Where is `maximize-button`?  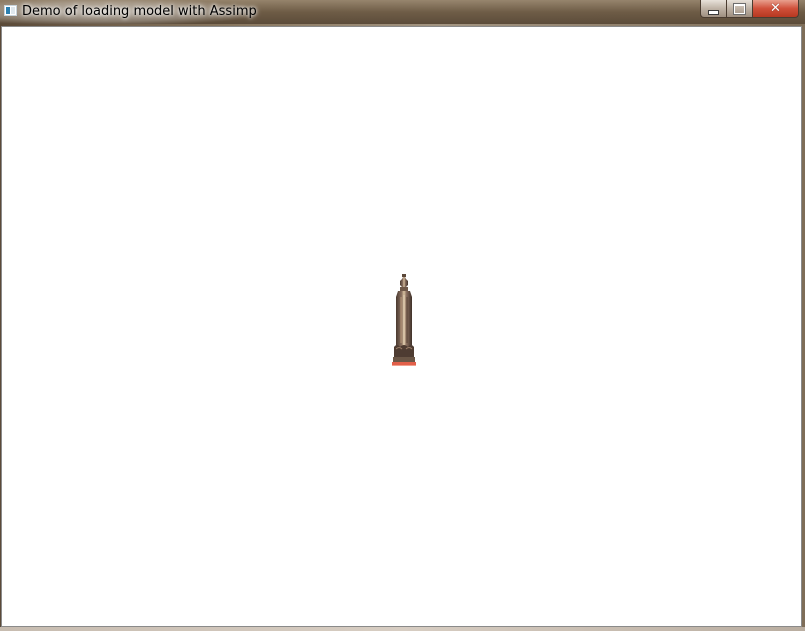
maximize-button is located at coordinates (740, 9).